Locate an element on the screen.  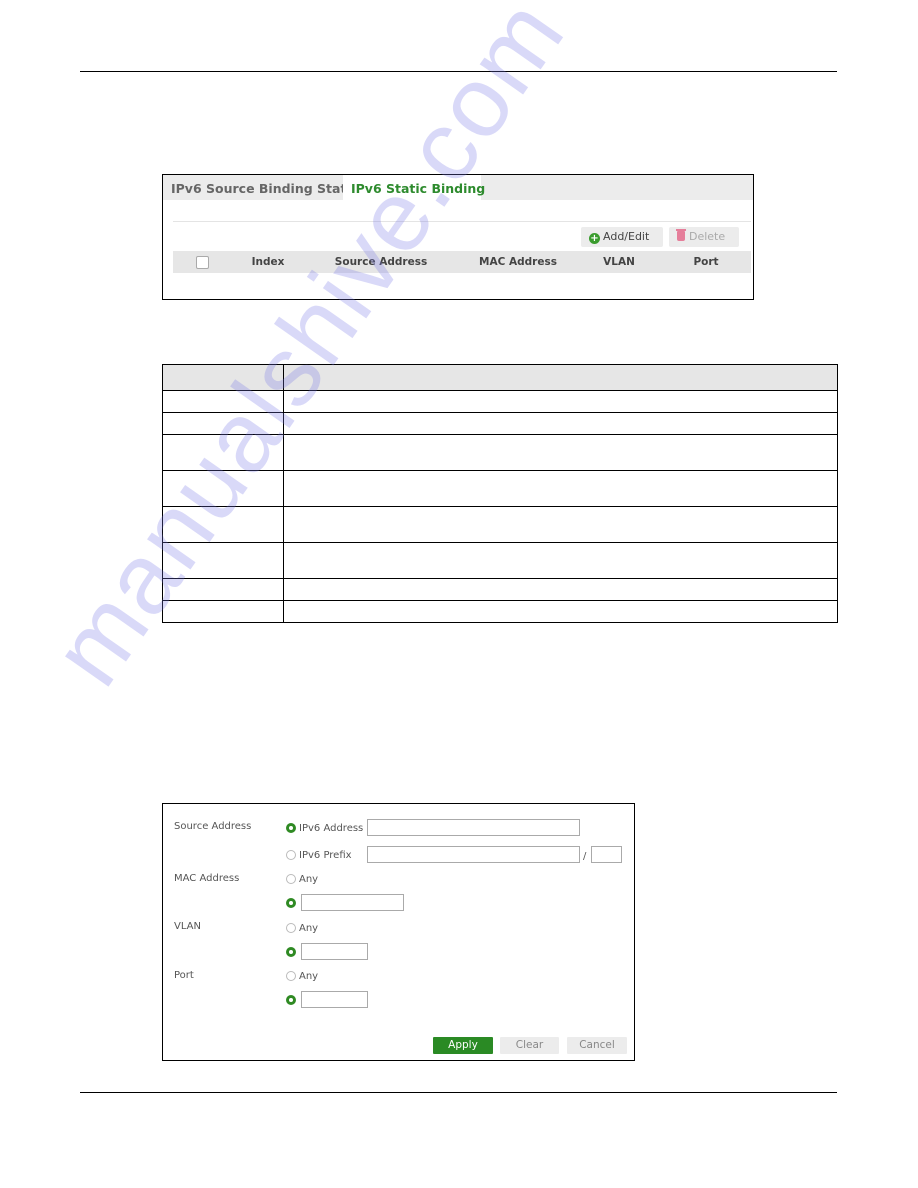
mac-specific-radio is located at coordinates (291, 903).